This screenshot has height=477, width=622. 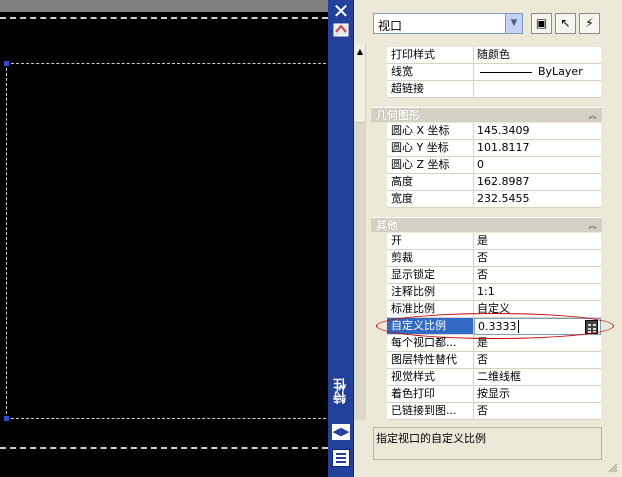 I want to click on property-value, so click(x=537, y=89).